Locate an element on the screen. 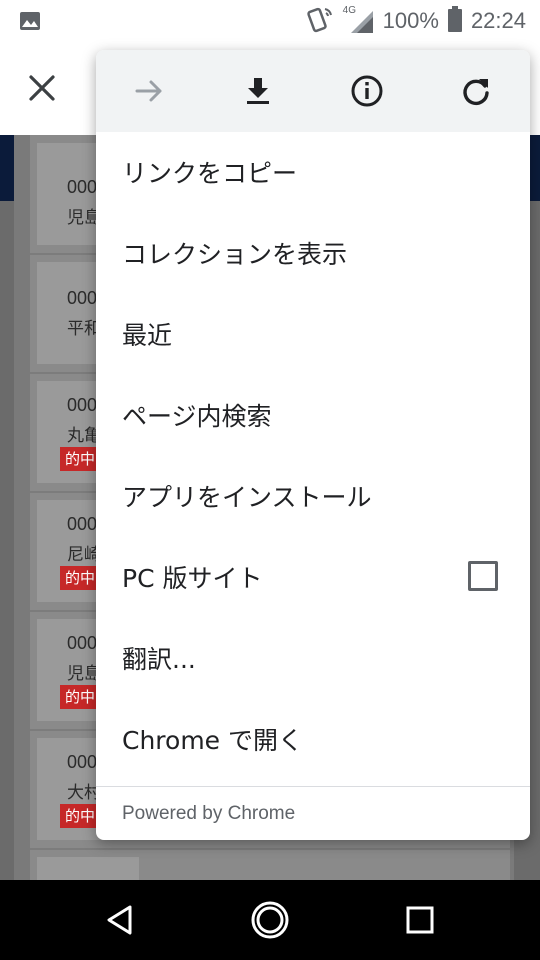 Image resolution: width=540 pixels, height=960 pixels. menu-item-view-collections: コレクションを表示 is located at coordinates (313, 253).